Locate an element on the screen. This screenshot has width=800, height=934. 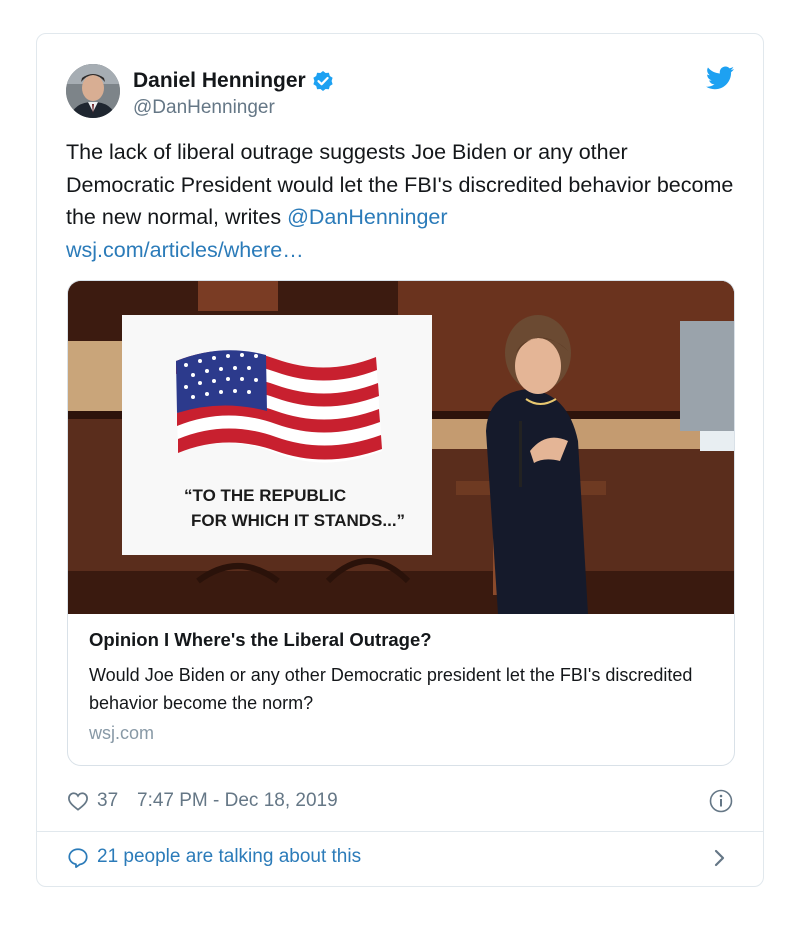
conversation-footer: 21 people are talking about this is located at coordinates (400, 860).